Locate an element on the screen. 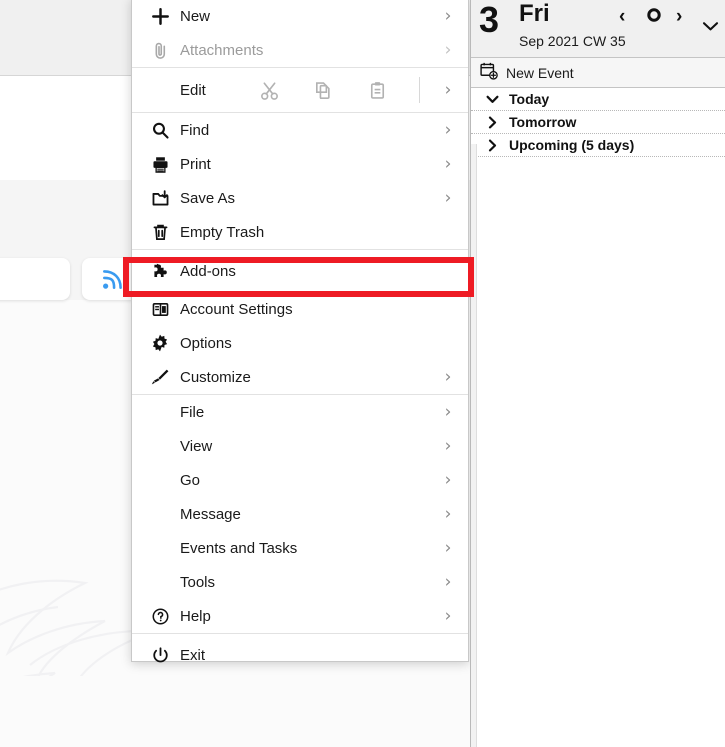 The width and height of the screenshot is (725, 747). power-icon is located at coordinates (160, 655).